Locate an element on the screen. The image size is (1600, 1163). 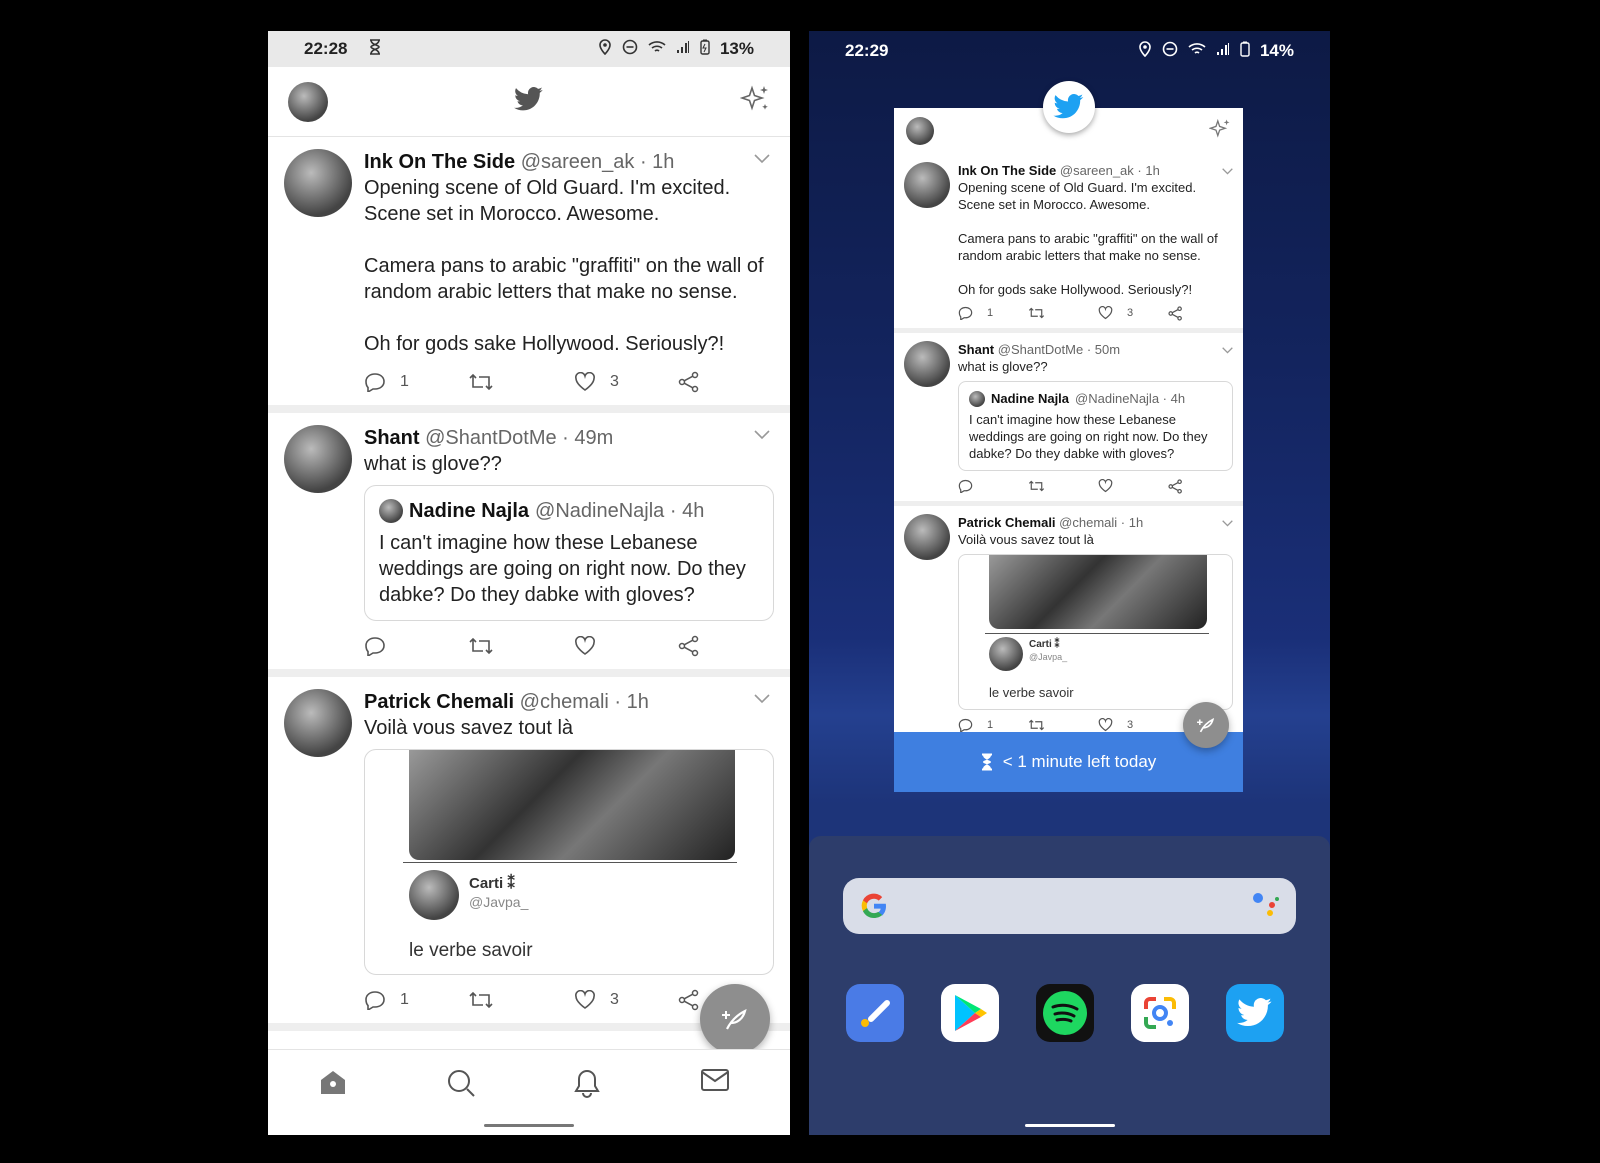
share-icon is located at coordinates (1175, 486).